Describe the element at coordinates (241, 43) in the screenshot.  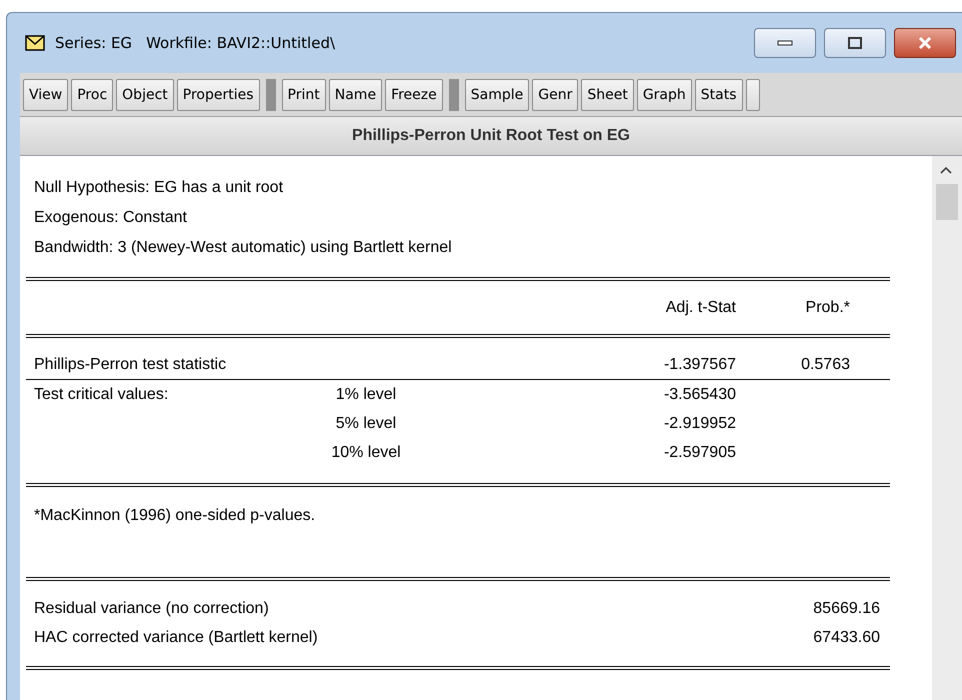
I see `workfile-name: Workfile: BAVI2::Untitled\` at that location.